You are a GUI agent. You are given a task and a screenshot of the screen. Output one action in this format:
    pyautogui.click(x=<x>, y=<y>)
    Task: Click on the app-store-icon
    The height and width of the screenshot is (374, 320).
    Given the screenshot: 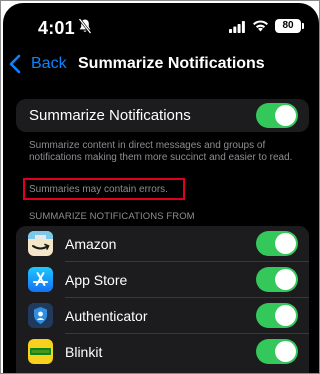 What is the action you would take?
    pyautogui.click(x=40, y=279)
    